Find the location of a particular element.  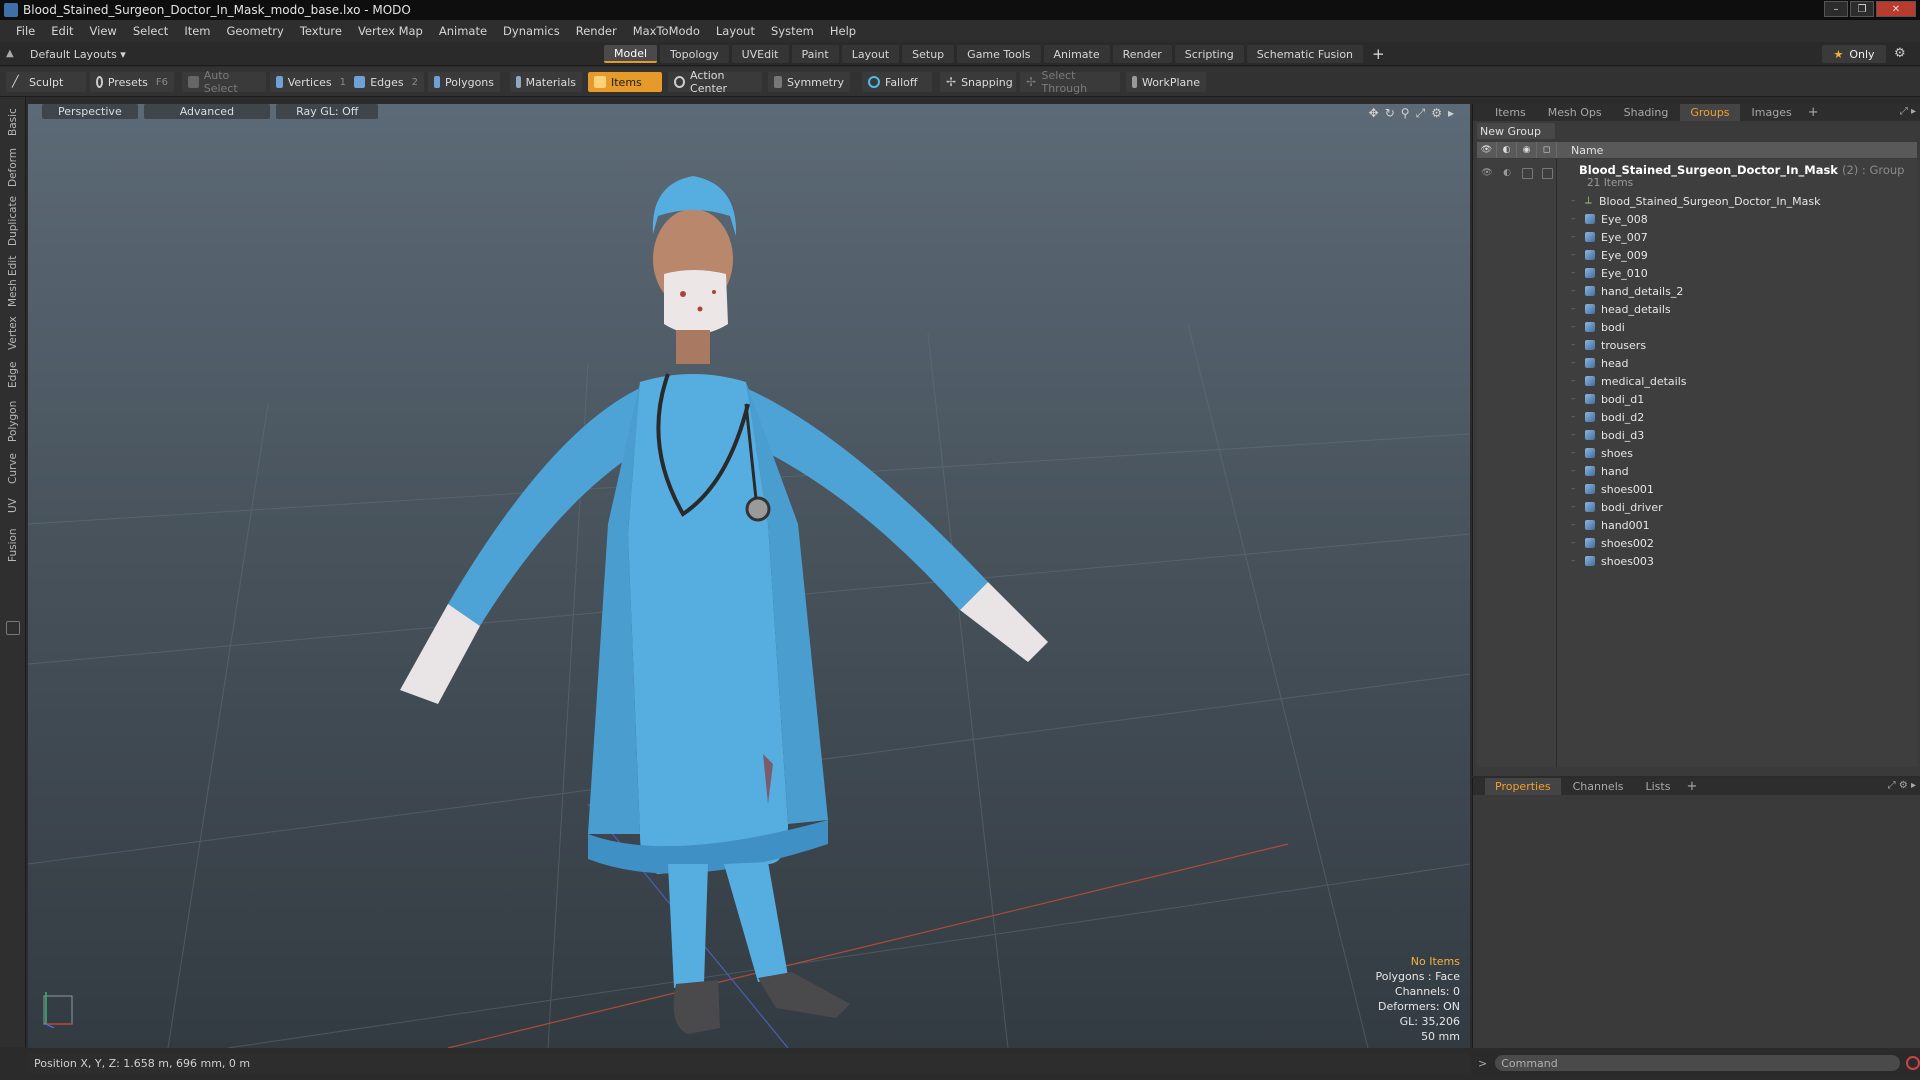

select-column-icon: ◻ is located at coordinates (1547, 150).